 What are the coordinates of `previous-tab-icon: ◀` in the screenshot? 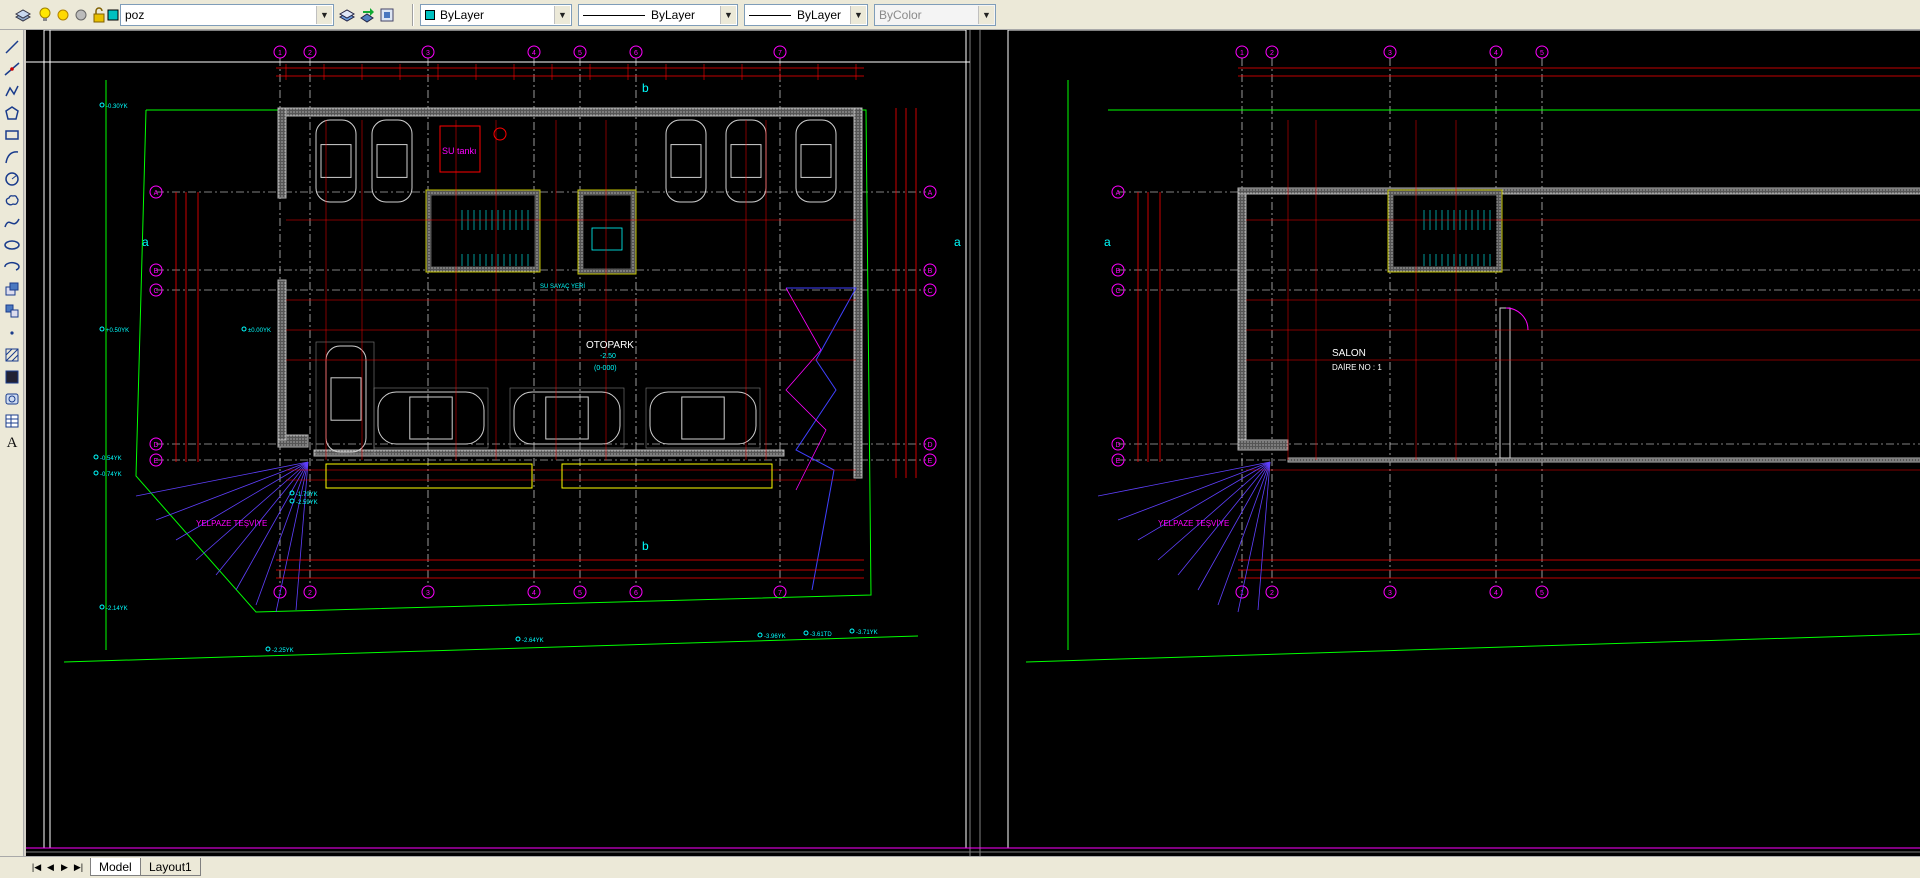 It's located at (50, 867).